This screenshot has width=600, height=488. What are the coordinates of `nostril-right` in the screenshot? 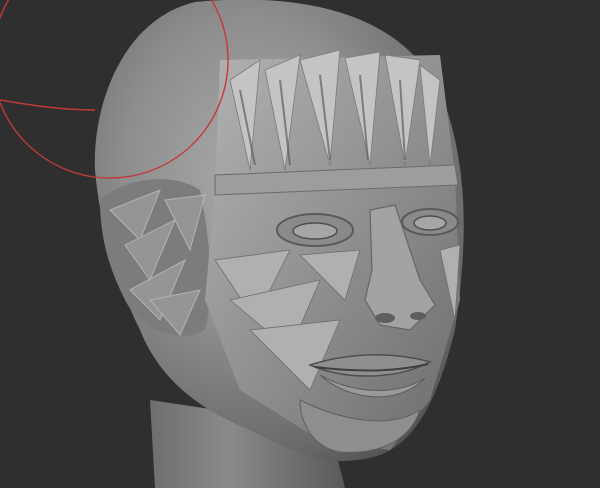 It's located at (418, 316).